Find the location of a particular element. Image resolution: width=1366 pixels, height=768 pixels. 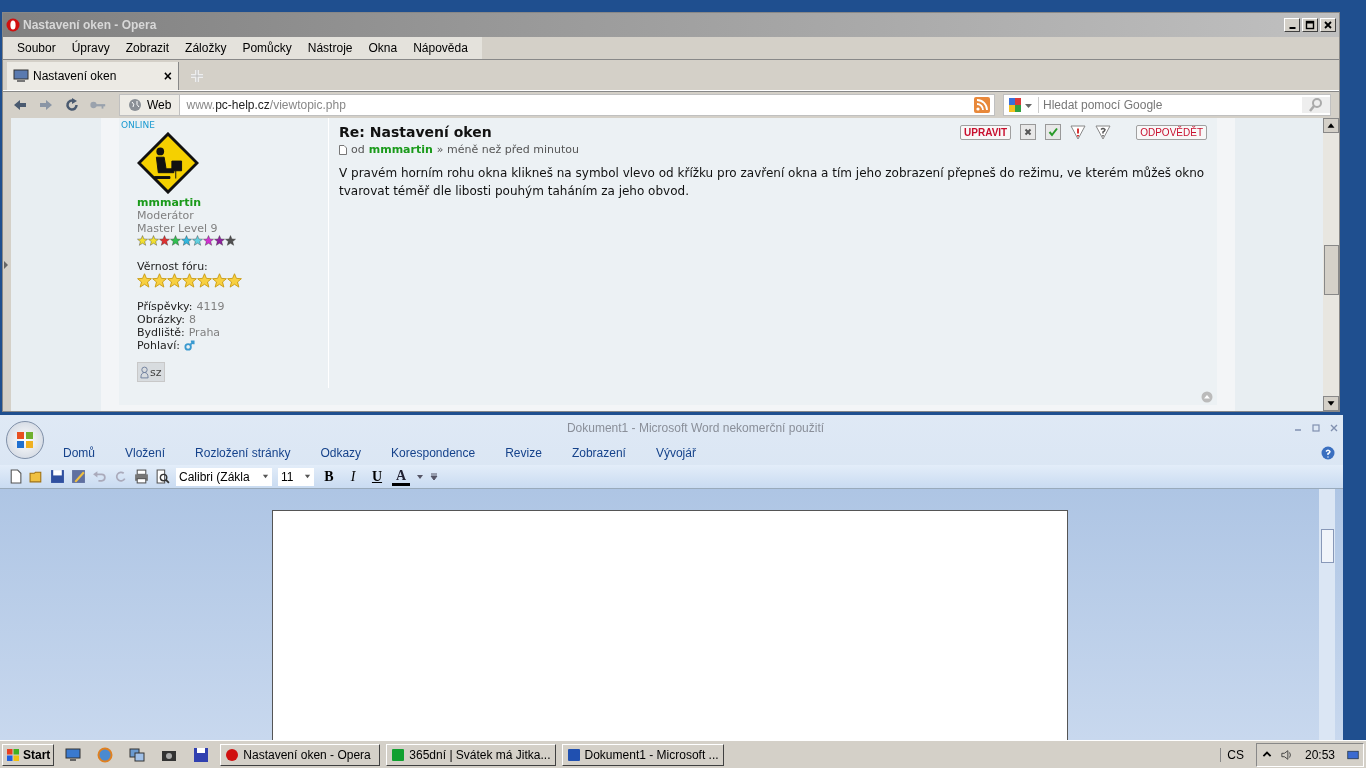

office-logo-icon is located at coordinates (25, 440).